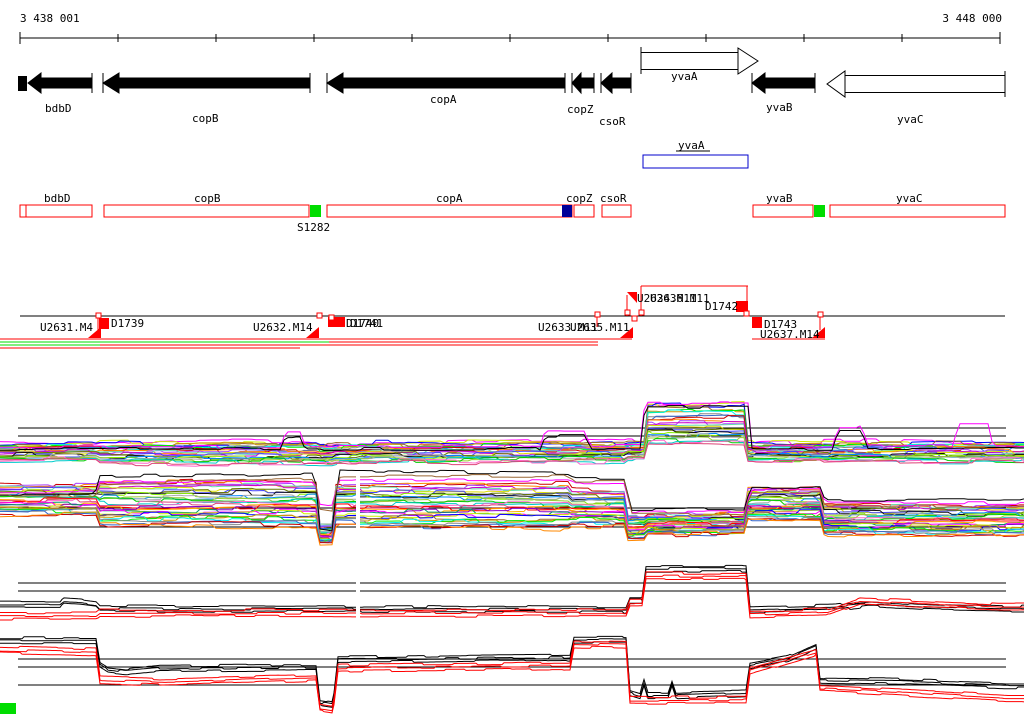 The height and width of the screenshot is (714, 1024). Describe the element at coordinates (606, 83) in the screenshot. I see `gene-arrowhead-csoR` at that location.